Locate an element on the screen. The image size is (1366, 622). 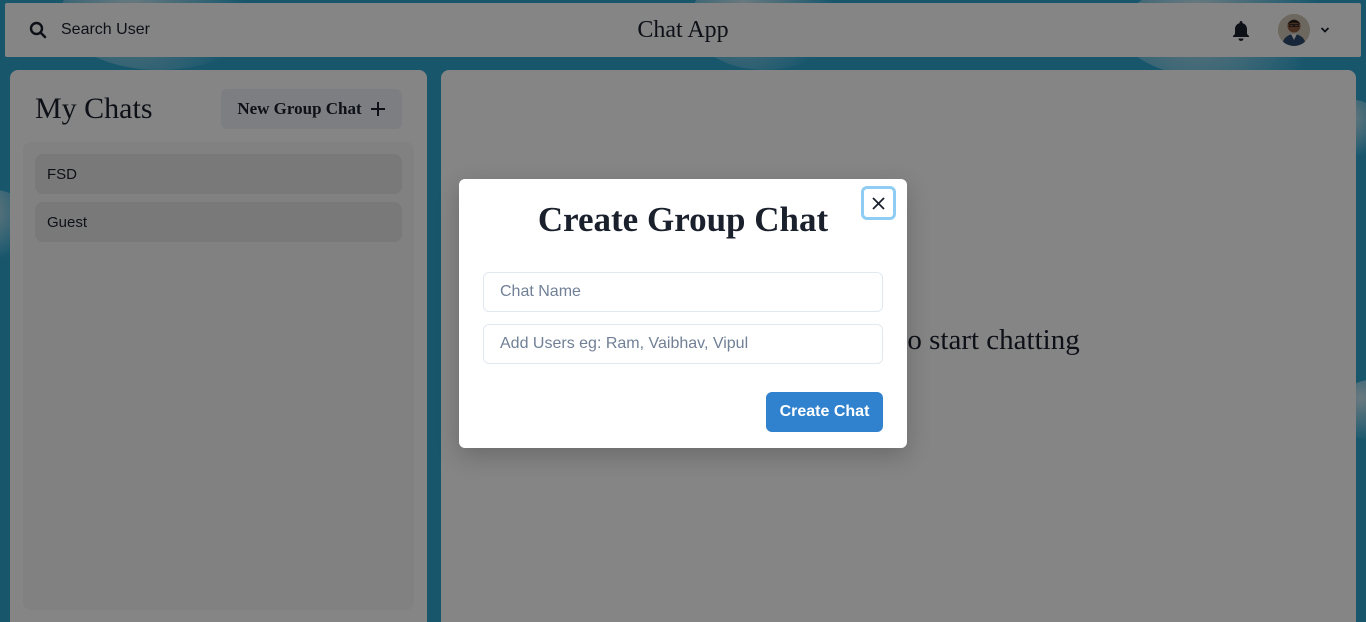
create-group-chat-modal: Create Group Chat Create Chat is located at coordinates (683, 313).